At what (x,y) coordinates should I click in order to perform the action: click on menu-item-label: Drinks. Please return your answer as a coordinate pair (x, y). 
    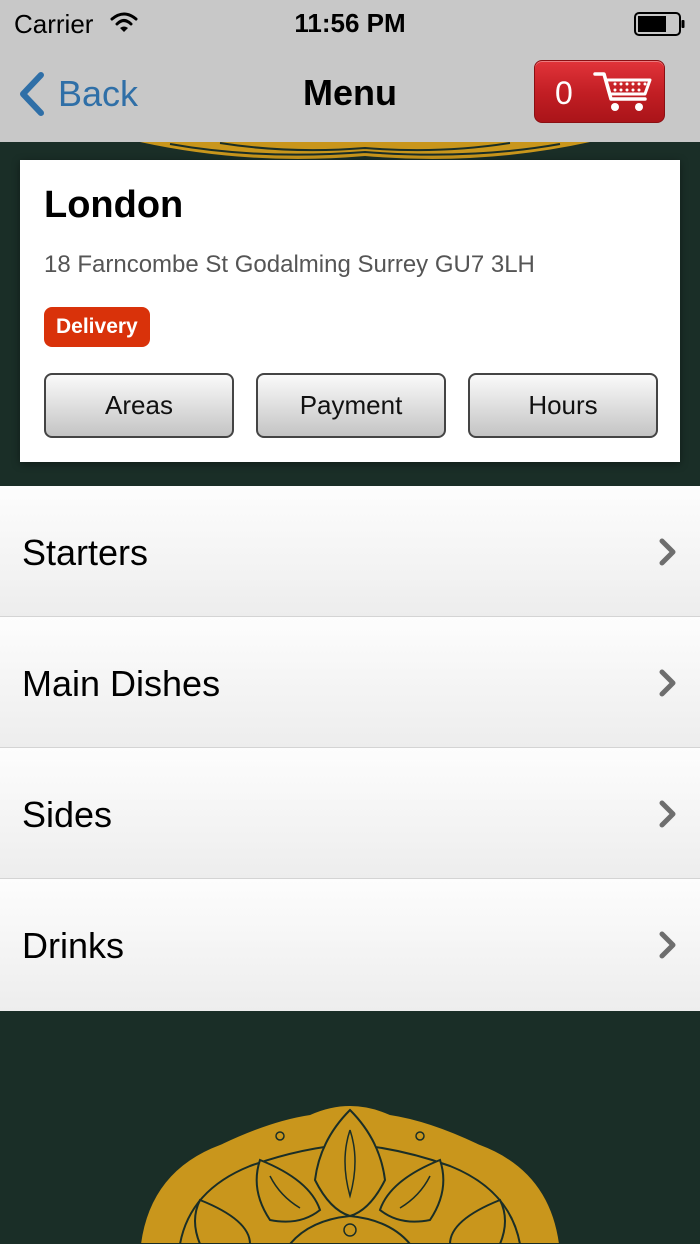
    Looking at the image, I should click on (73, 945).